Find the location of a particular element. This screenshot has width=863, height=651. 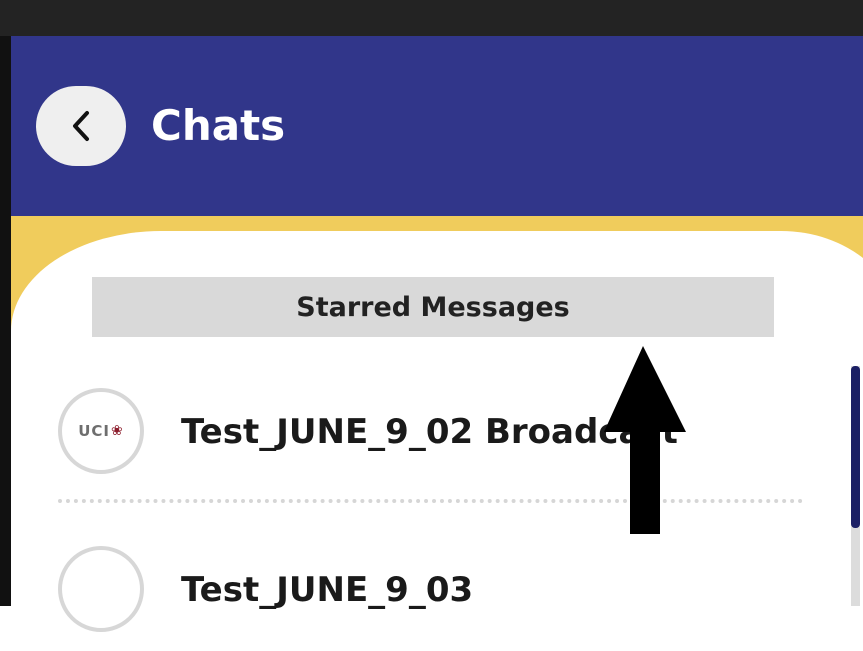

window-edge is located at coordinates (5, 321).